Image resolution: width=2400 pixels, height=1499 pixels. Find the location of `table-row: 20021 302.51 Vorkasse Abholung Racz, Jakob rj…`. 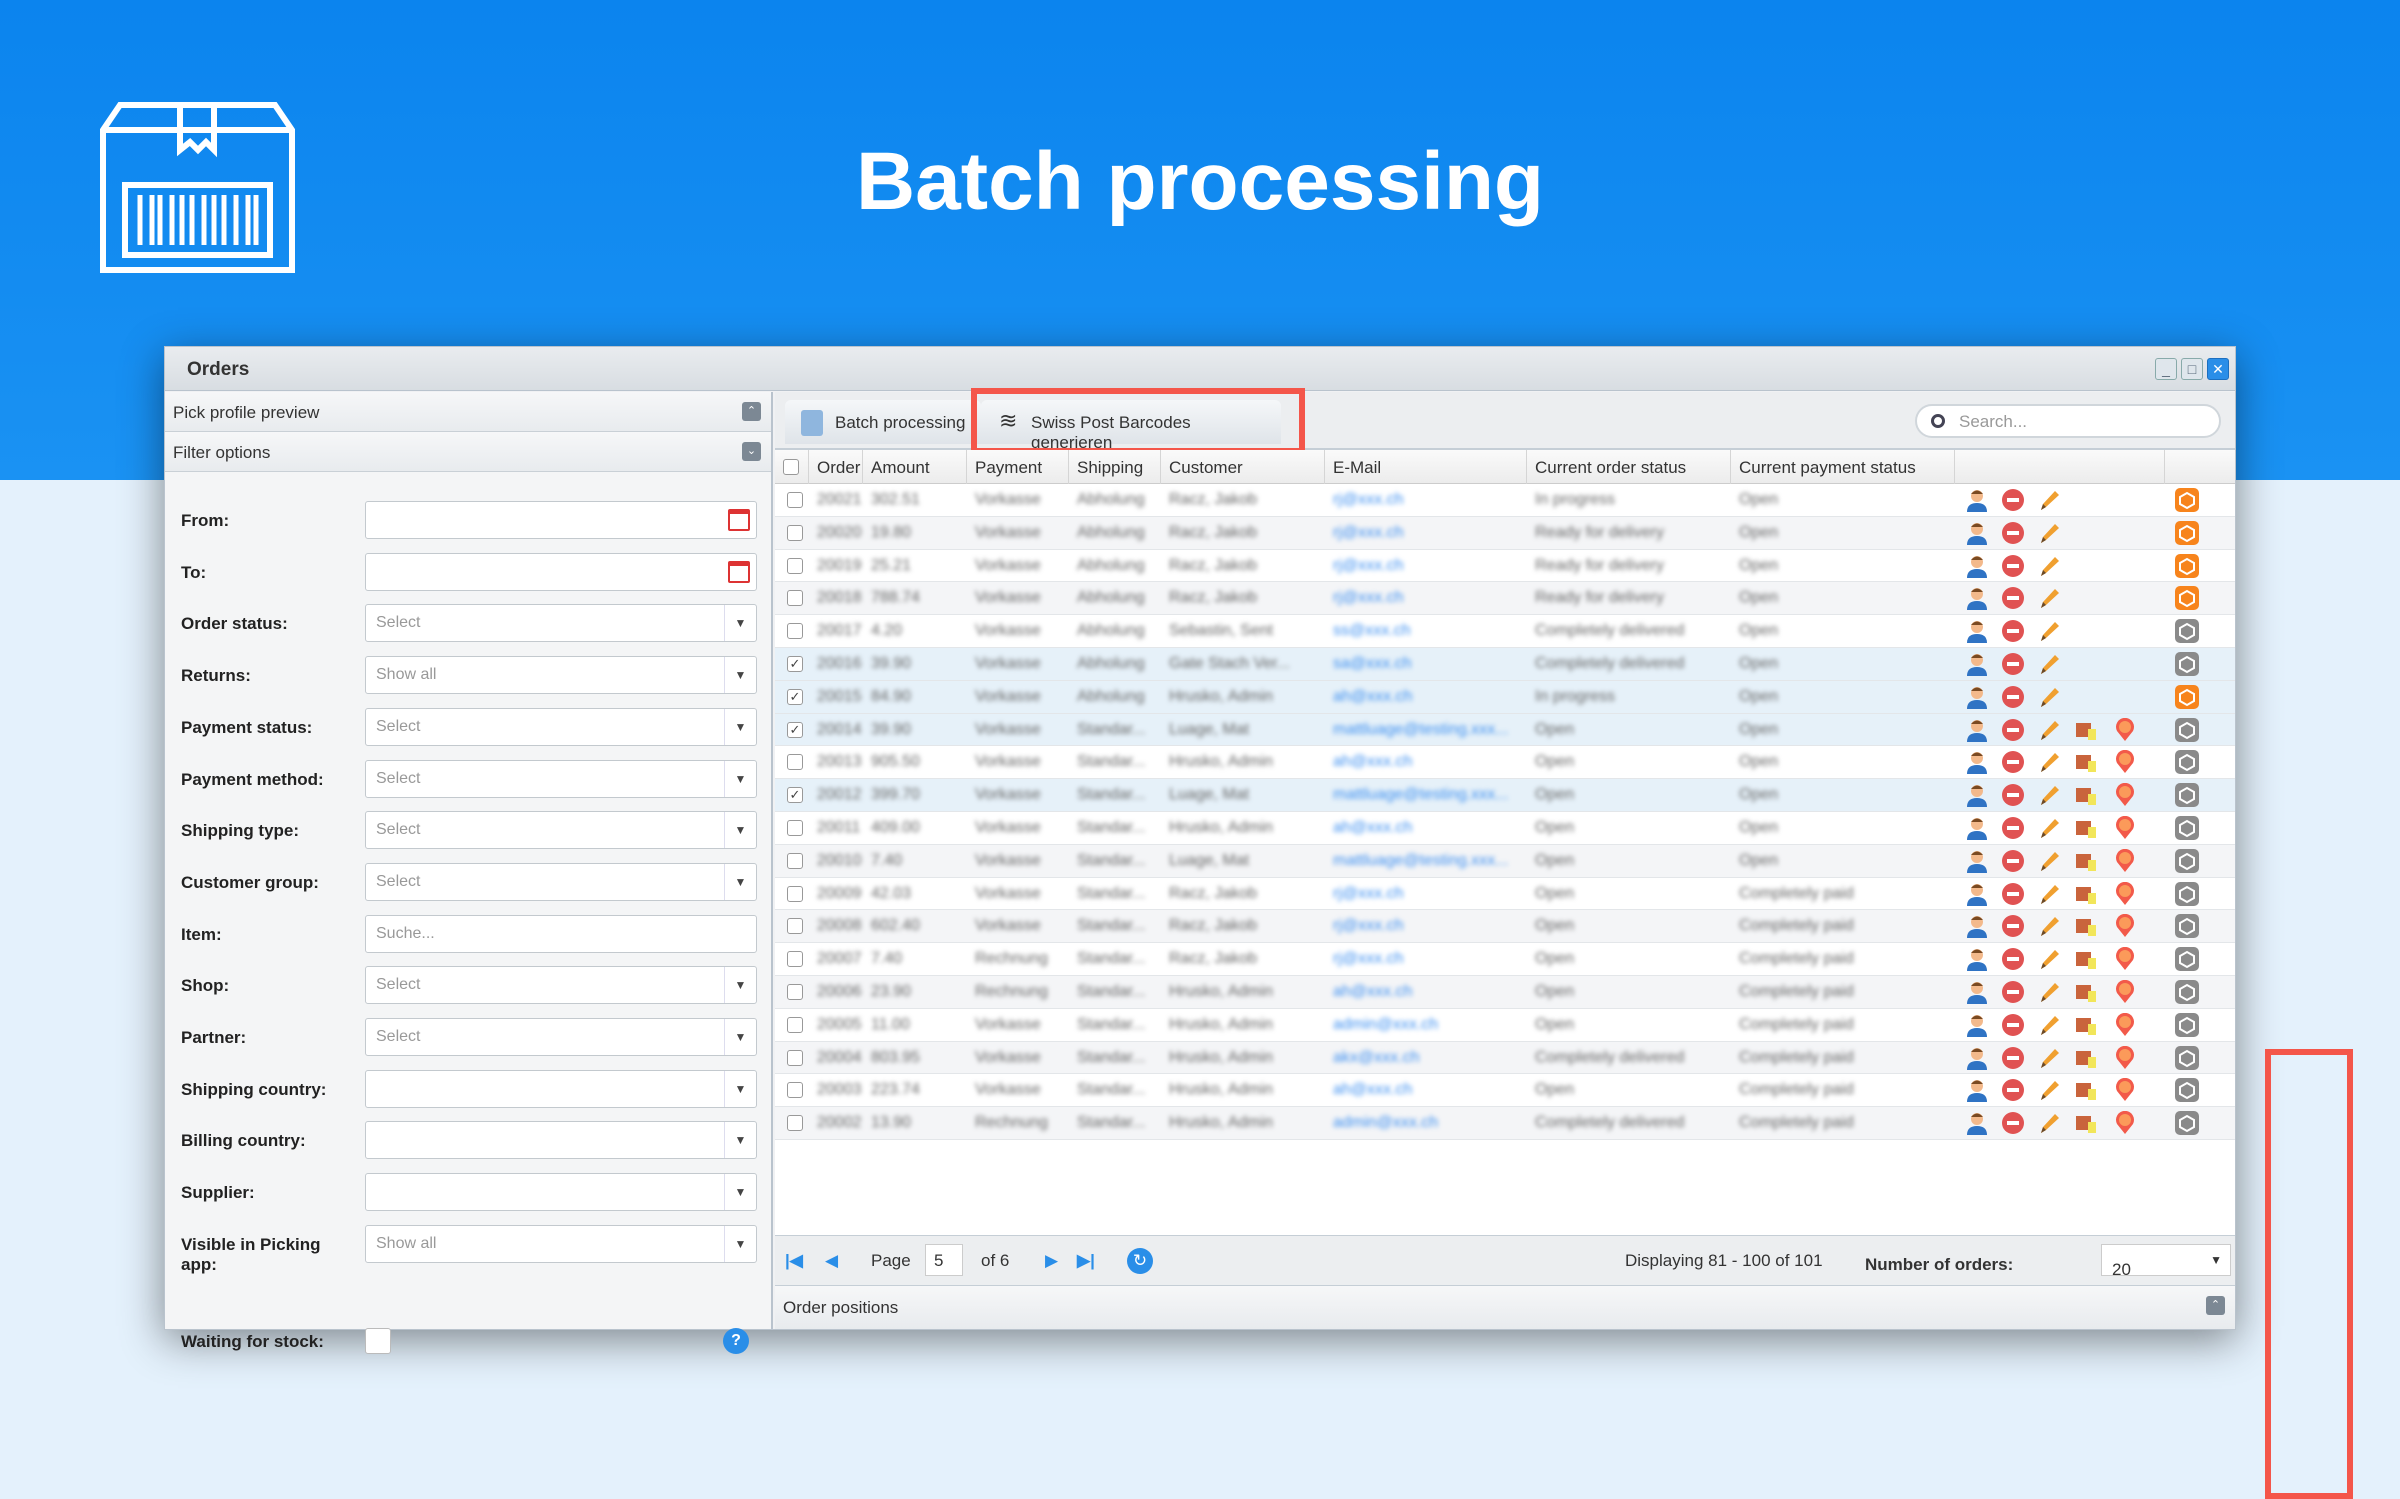

table-row: 20021 302.51 Vorkasse Abholung Racz, Jakob rj… is located at coordinates (1505, 500).